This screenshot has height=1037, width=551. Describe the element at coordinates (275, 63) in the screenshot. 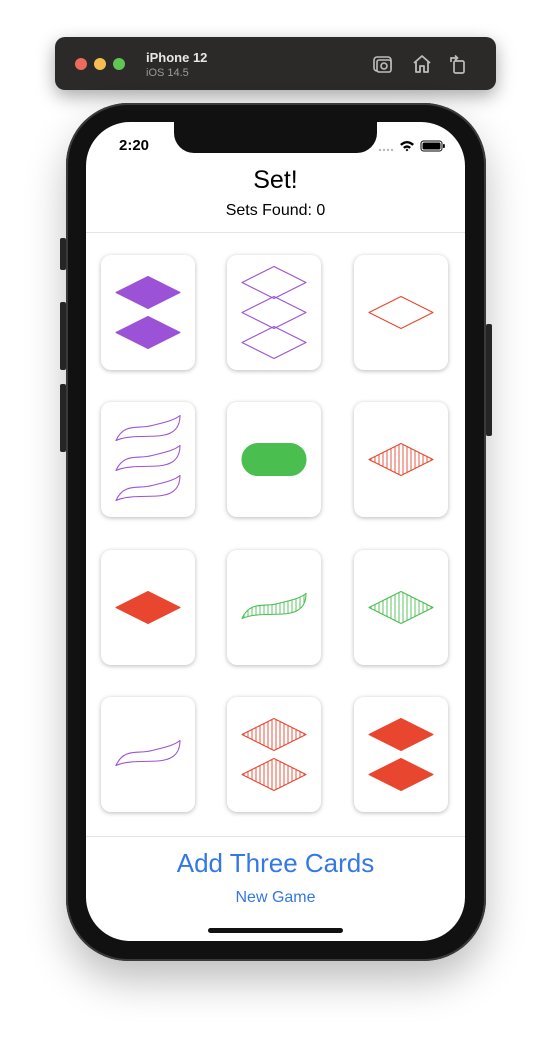

I see `simulator-title-bar: iPhone 12 iOS 14.5` at that location.